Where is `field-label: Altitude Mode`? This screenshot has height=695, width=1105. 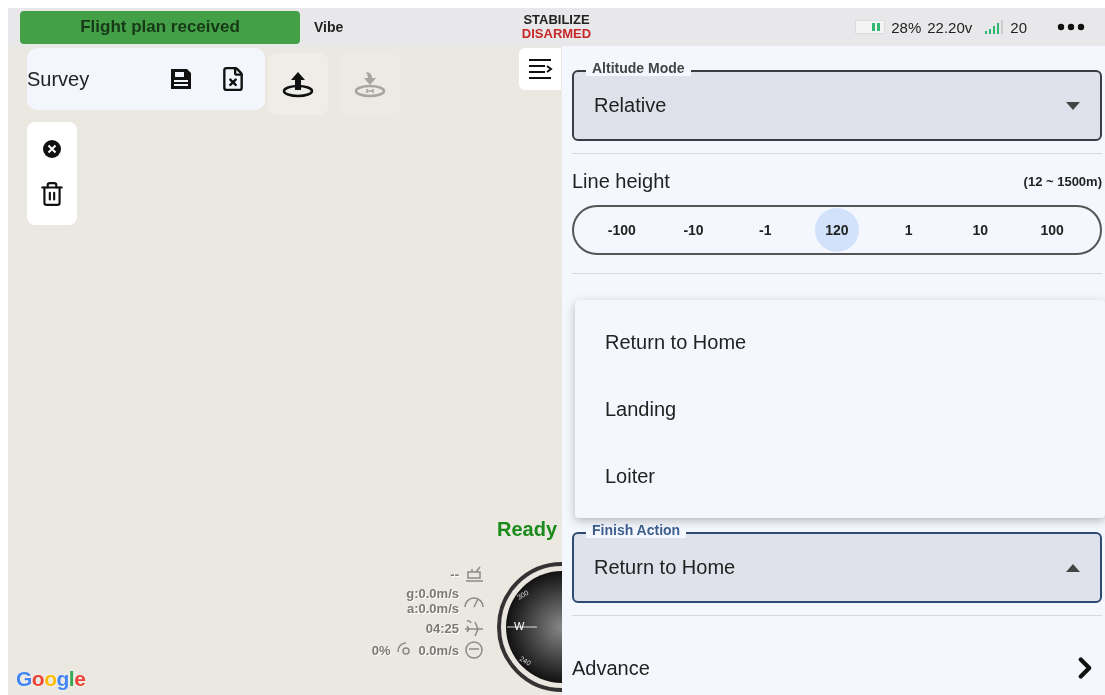
field-label: Altitude Mode is located at coordinates (638, 68).